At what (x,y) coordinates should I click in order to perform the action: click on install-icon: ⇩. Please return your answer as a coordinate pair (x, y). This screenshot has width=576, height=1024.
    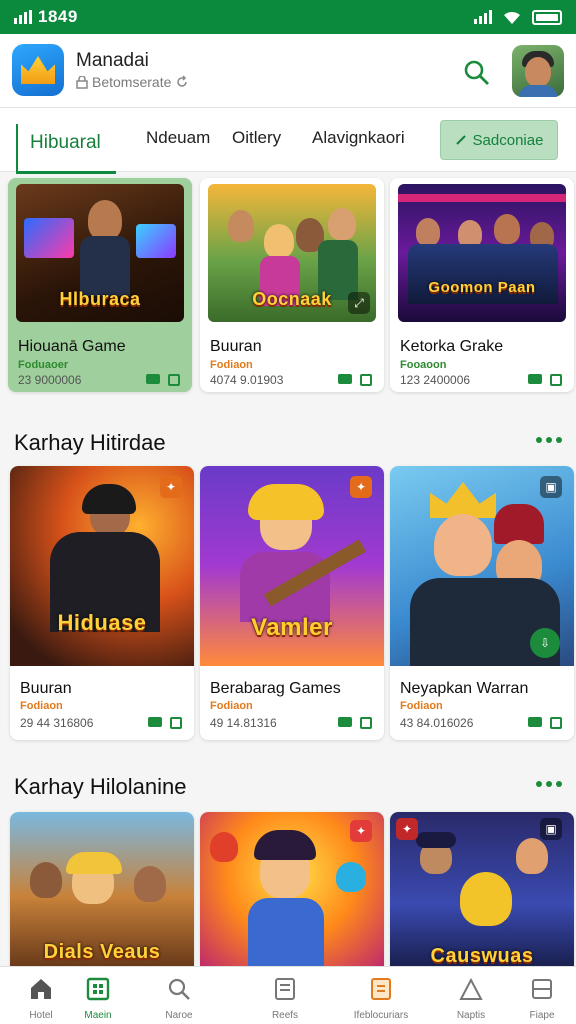
    Looking at the image, I should click on (545, 643).